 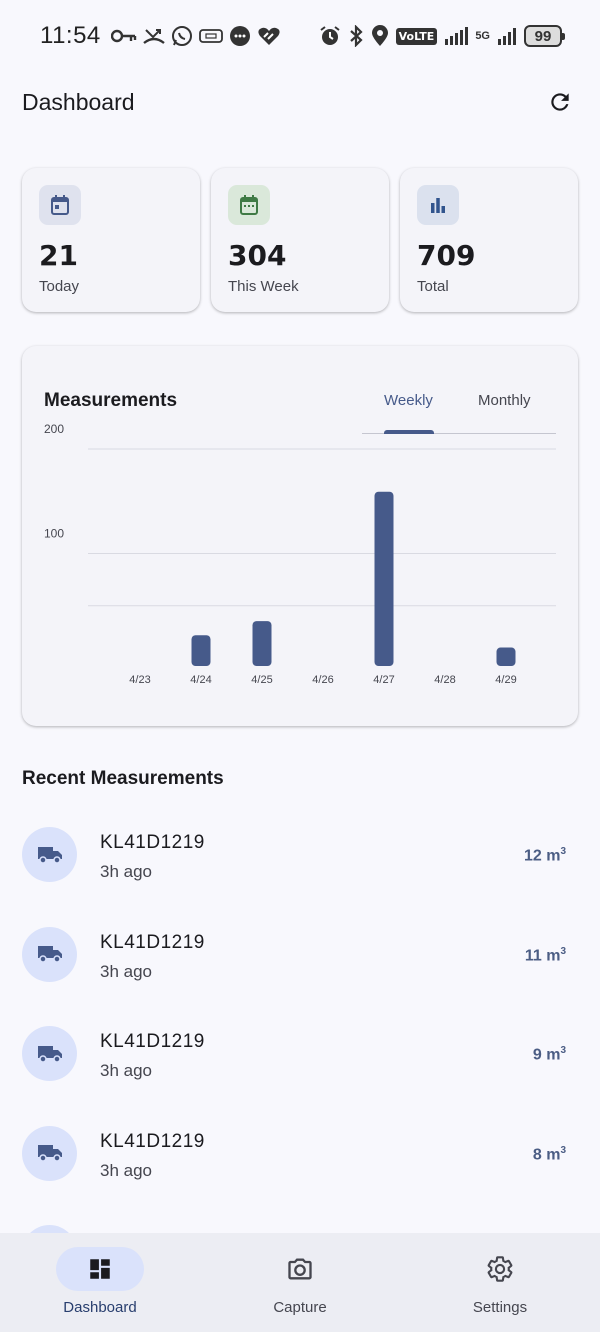 I want to click on tab-weekly: Weekly, so click(x=408, y=400).